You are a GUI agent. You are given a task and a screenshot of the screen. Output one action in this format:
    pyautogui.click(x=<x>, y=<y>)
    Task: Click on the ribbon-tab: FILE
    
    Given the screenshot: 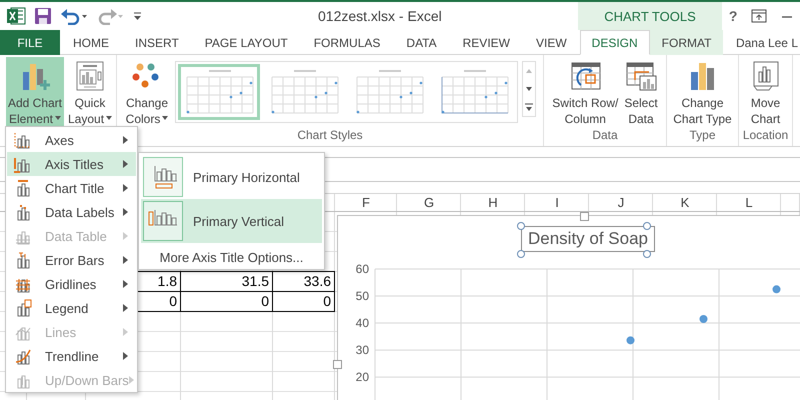 What is the action you would take?
    pyautogui.click(x=30, y=42)
    